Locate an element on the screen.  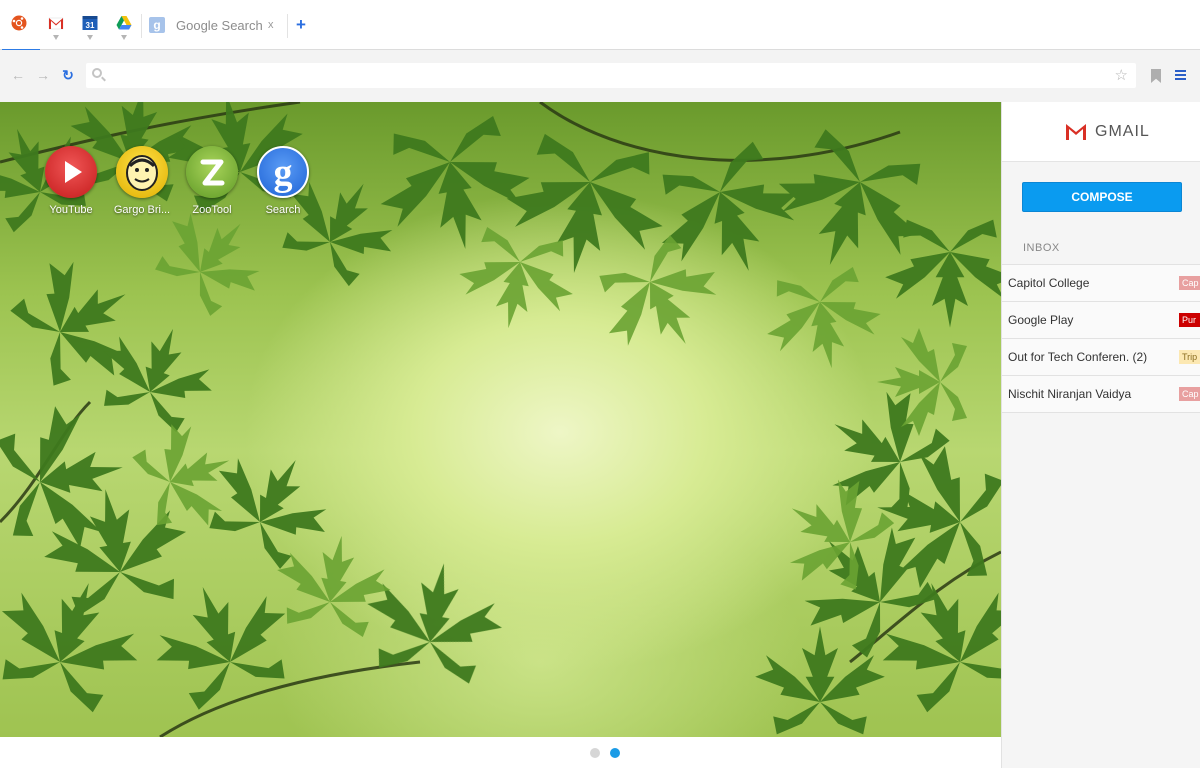
pinned-tab-calendar: 31 is located at coordinates (90, 25).